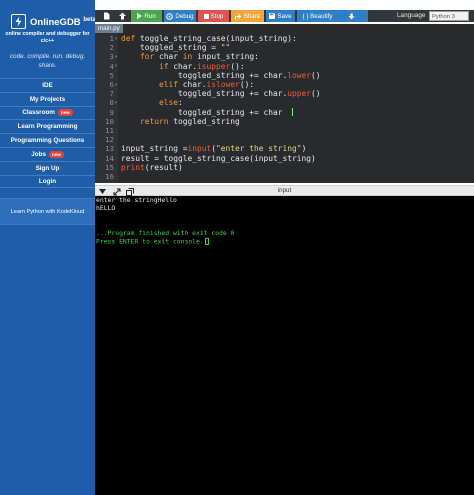 The width and height of the screenshot is (474, 495). I want to click on sidebar-item-label: Learn Programming, so click(47, 127).